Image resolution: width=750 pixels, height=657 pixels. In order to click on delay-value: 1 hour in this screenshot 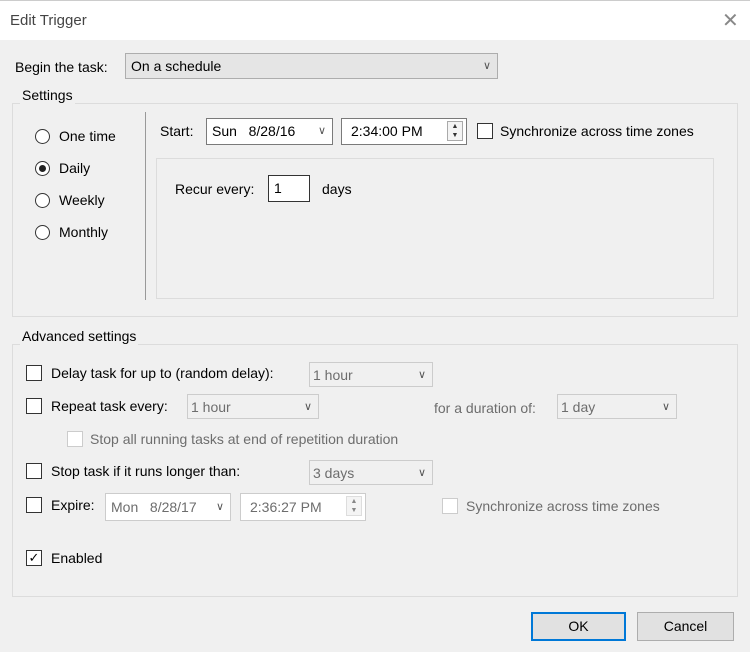, I will do `click(333, 375)`.